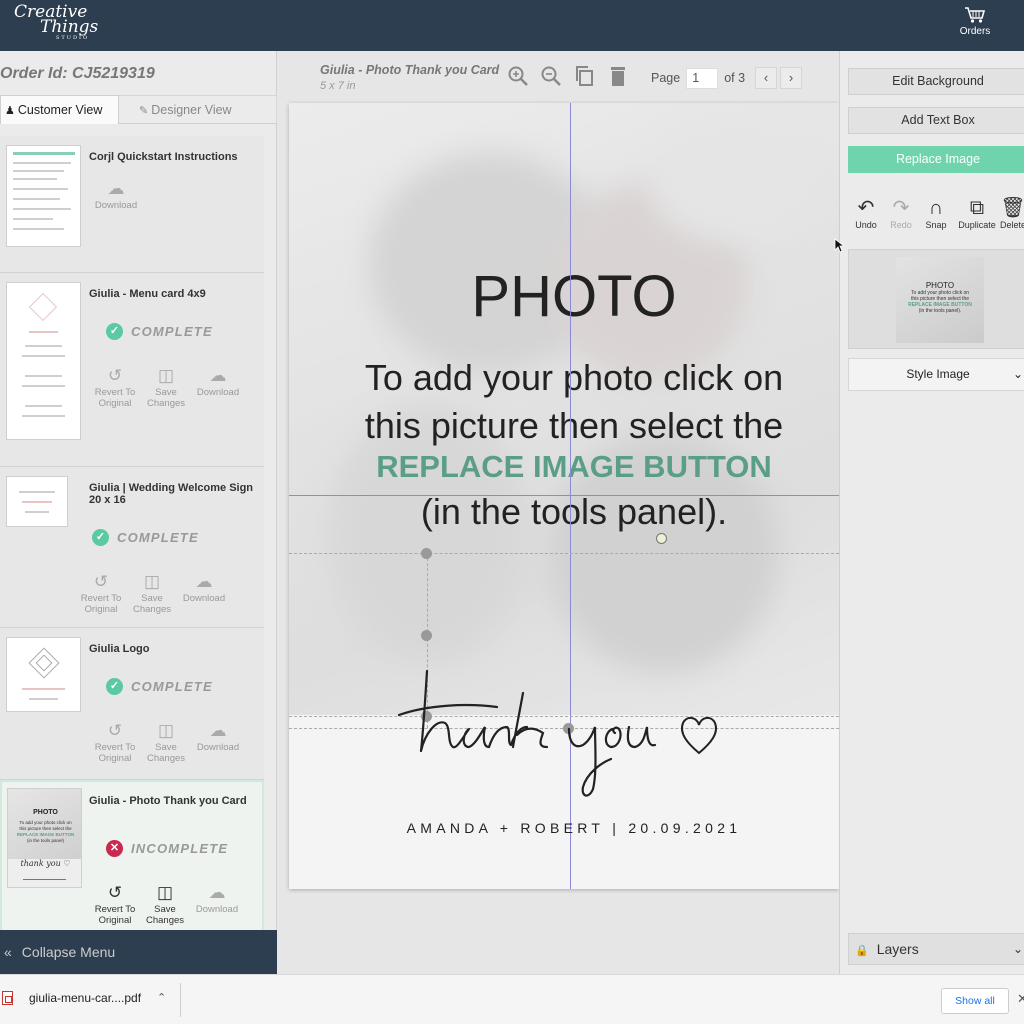 This screenshot has width=1024, height=1024. Describe the element at coordinates (866, 225) in the screenshot. I see `tool-label: Undo` at that location.